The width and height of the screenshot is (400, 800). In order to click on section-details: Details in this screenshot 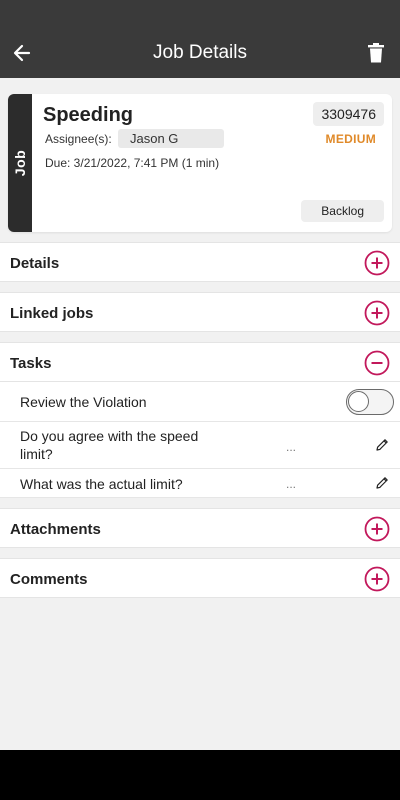, I will do `click(200, 262)`.